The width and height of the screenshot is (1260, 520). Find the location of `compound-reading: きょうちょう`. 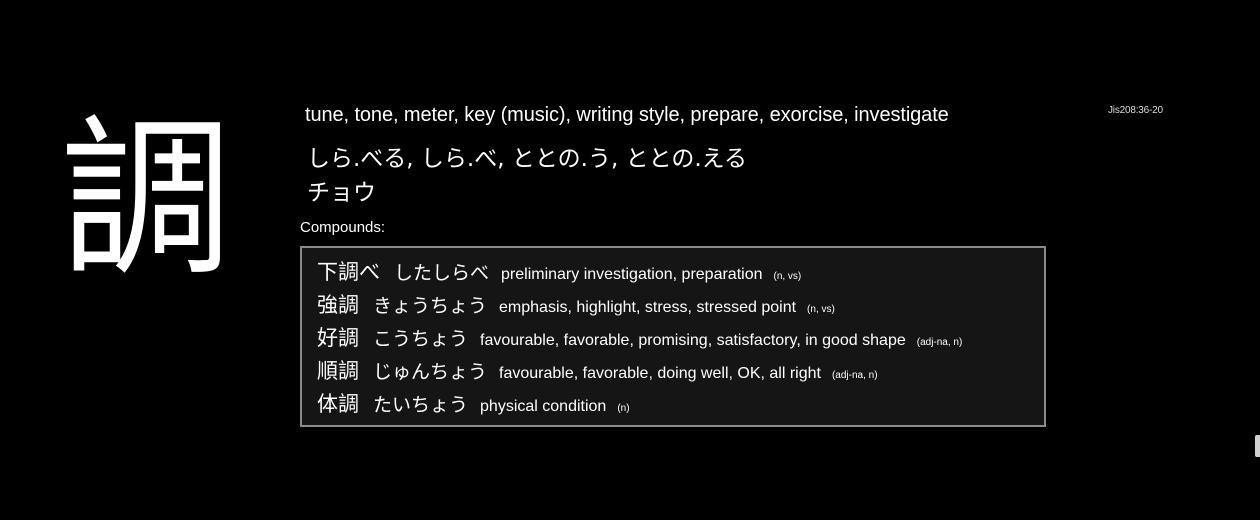

compound-reading: きょうちょう is located at coordinates (430, 306).